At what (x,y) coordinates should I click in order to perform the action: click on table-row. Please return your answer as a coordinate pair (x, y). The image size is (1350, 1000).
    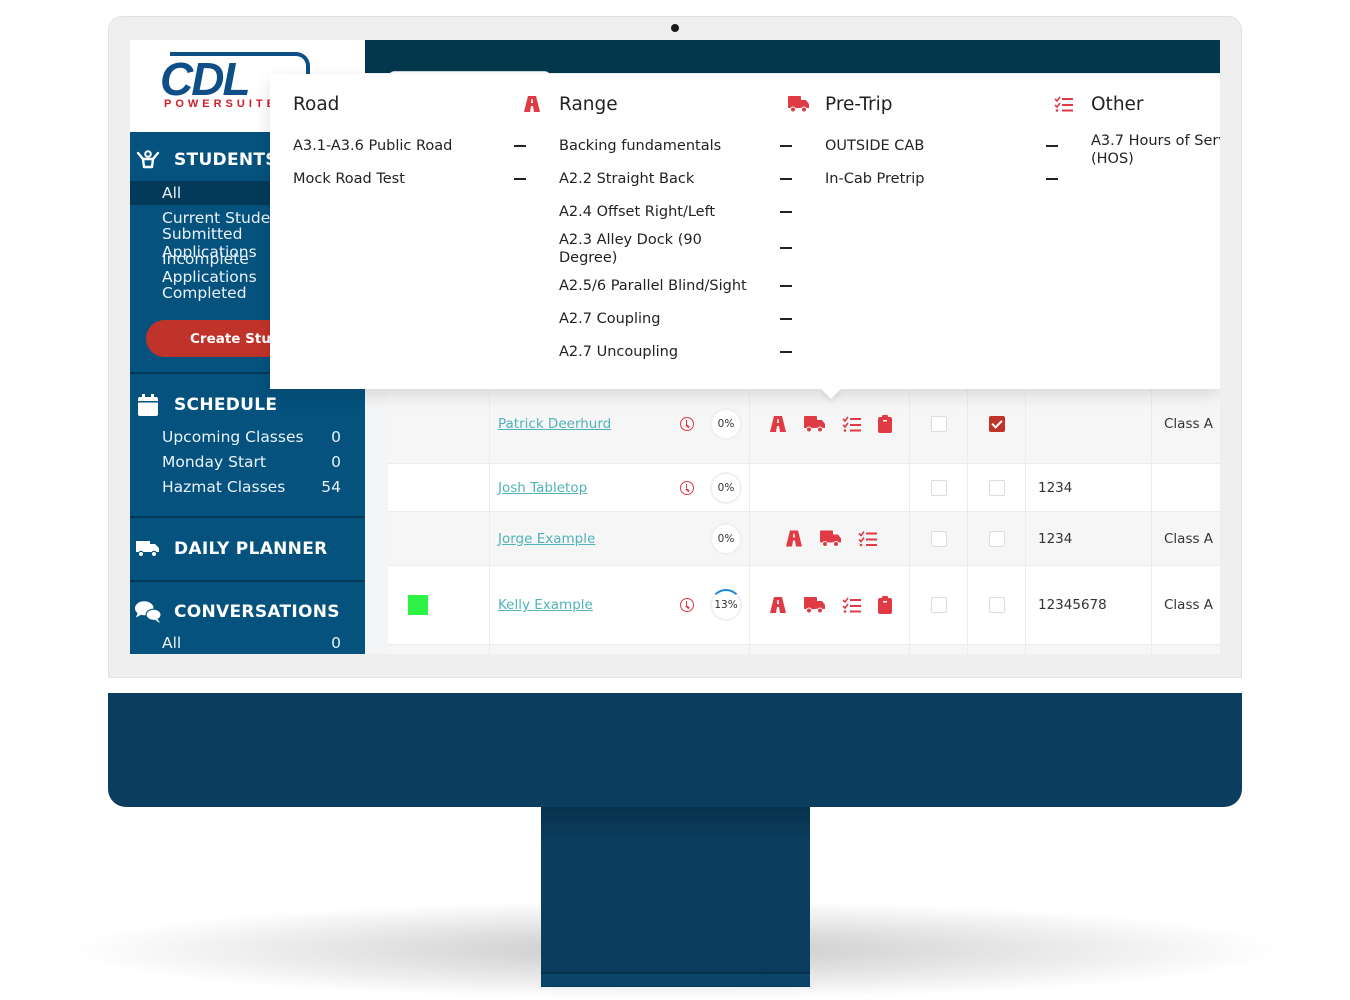
    Looking at the image, I should click on (804, 649).